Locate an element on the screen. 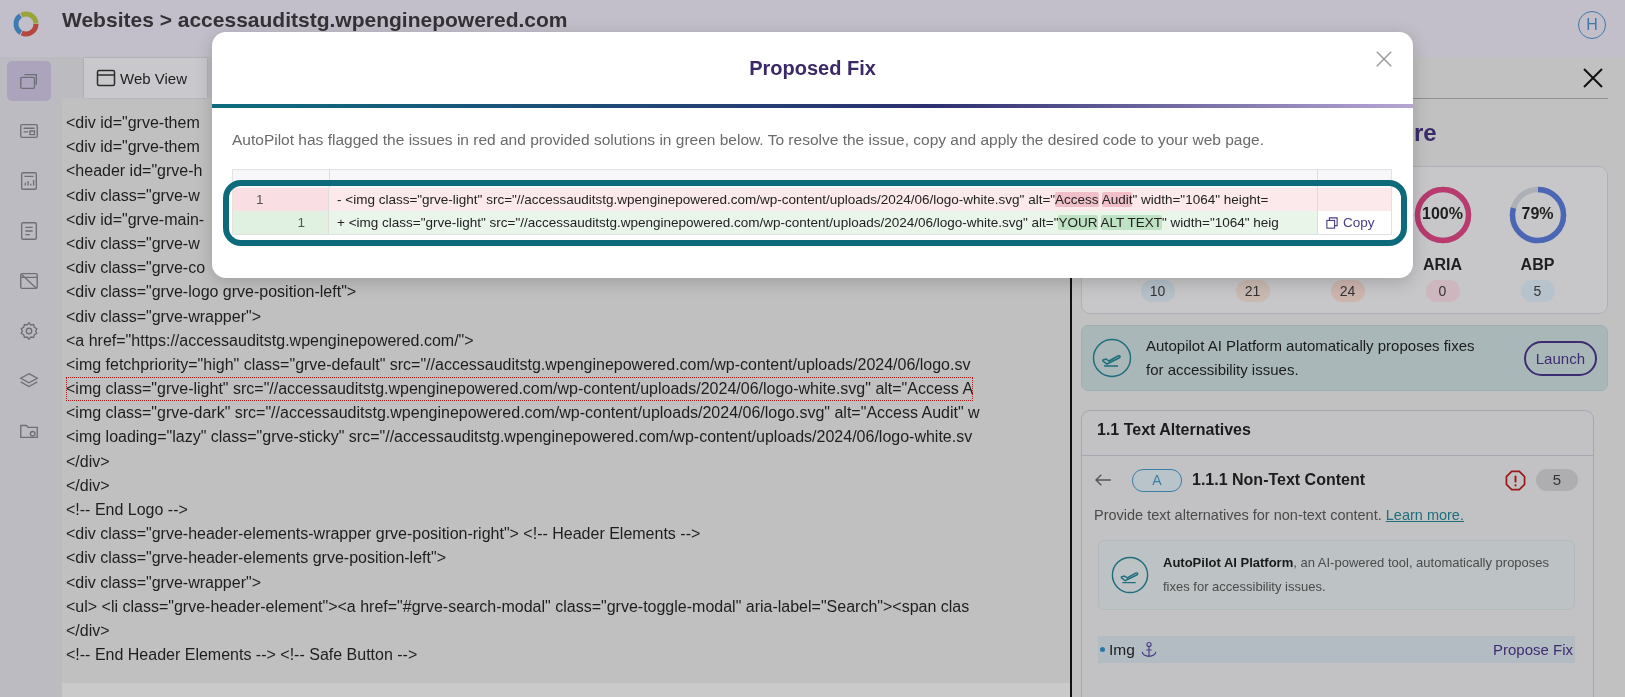  web-view-tab: Web View is located at coordinates (145, 78).